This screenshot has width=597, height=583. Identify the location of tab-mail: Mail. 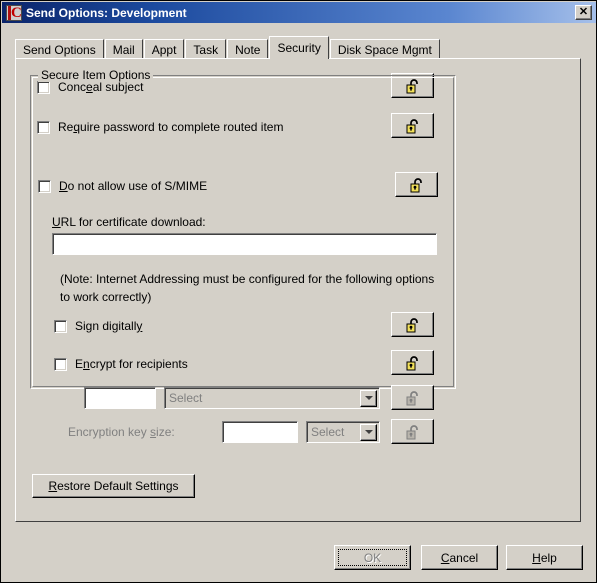
(123, 49).